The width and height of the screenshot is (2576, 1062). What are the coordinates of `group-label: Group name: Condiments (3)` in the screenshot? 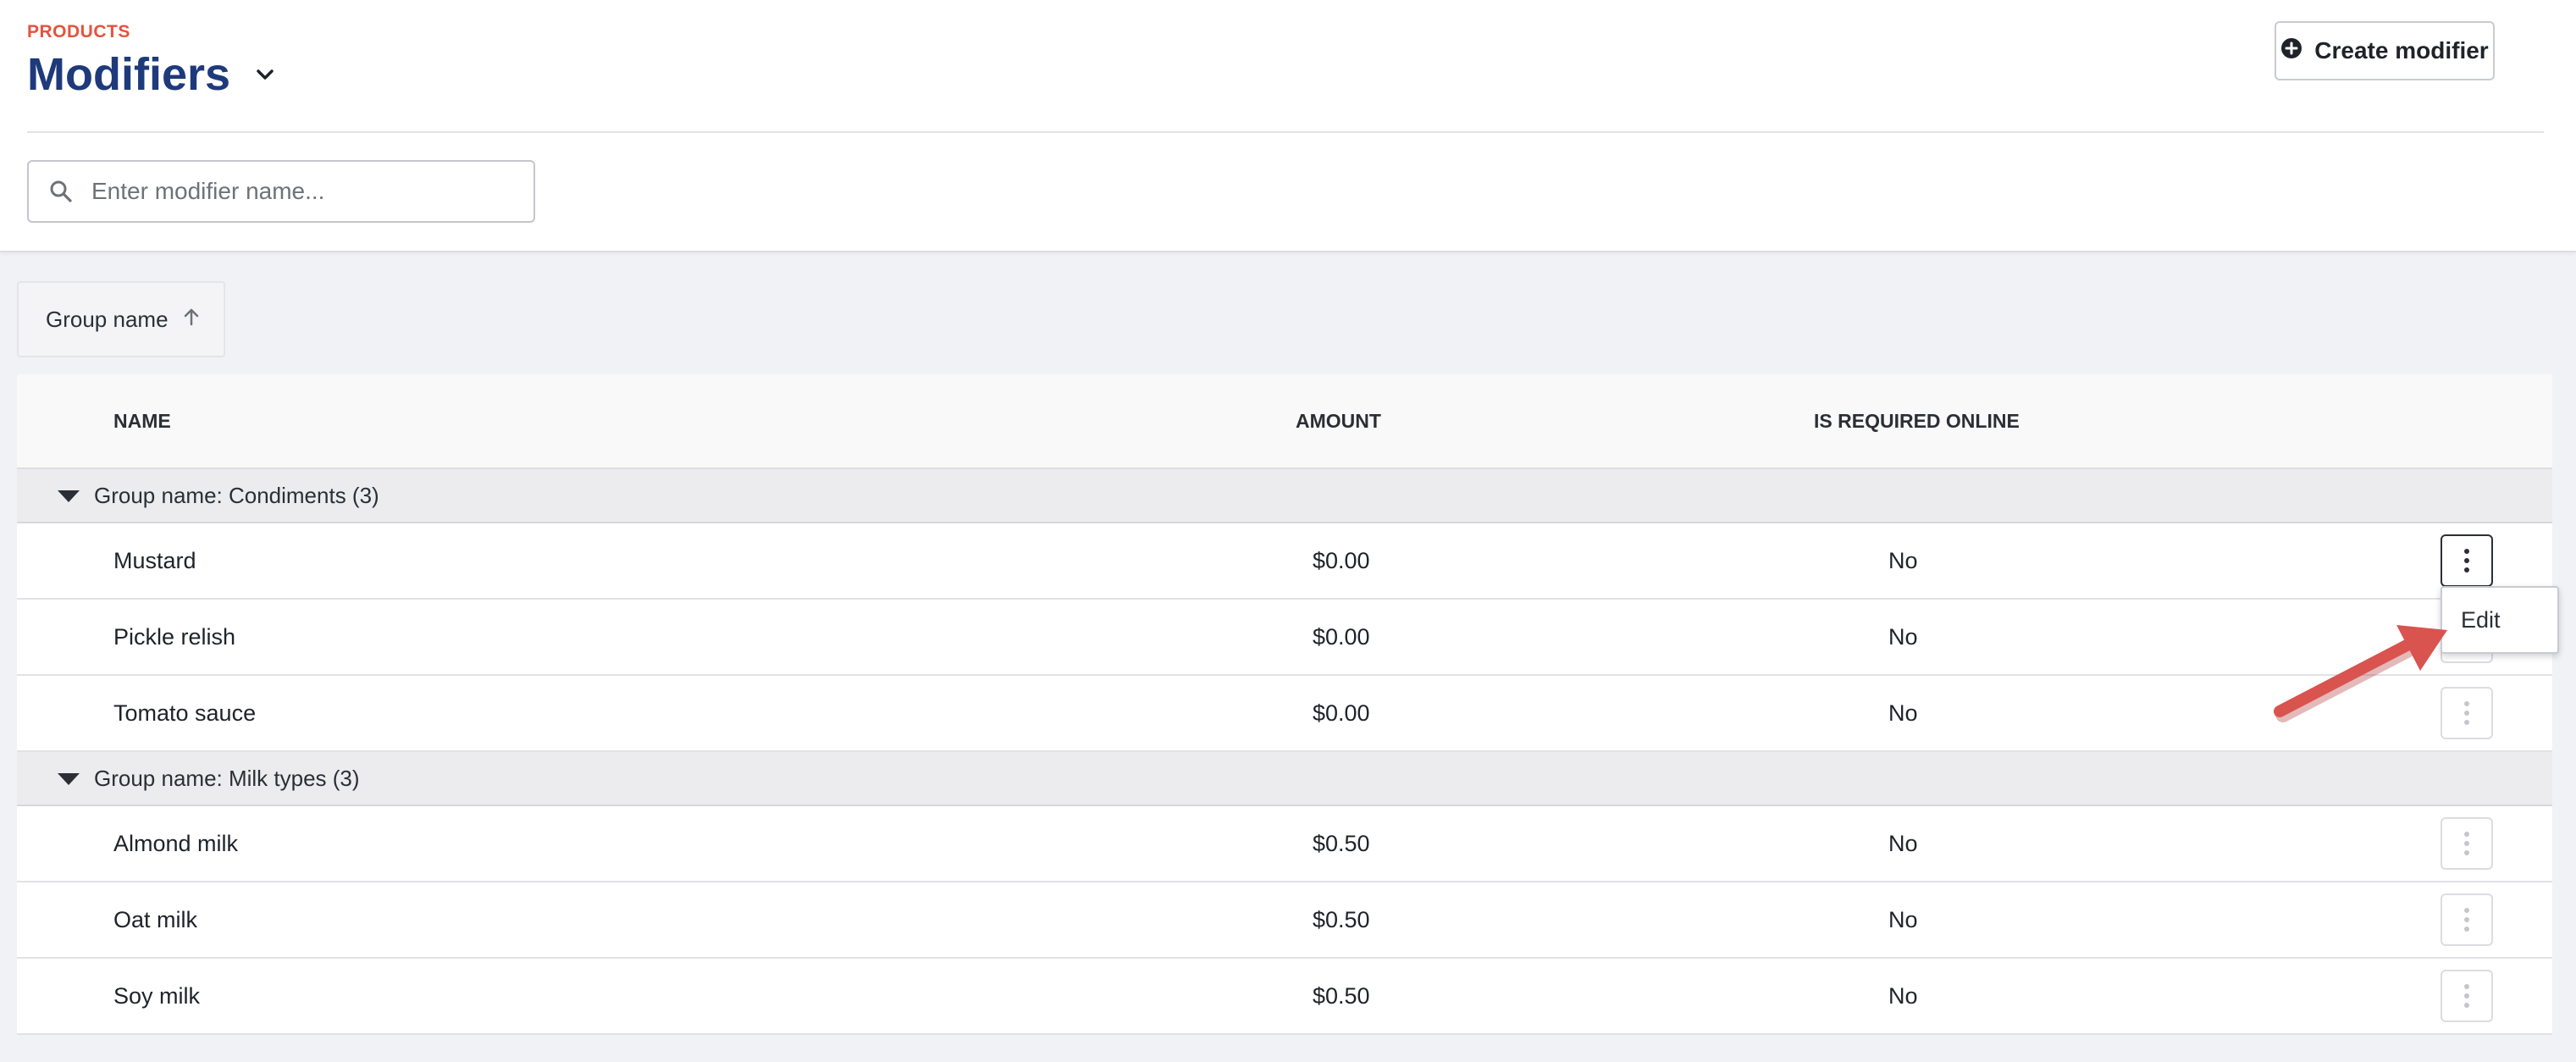 It's located at (237, 495).